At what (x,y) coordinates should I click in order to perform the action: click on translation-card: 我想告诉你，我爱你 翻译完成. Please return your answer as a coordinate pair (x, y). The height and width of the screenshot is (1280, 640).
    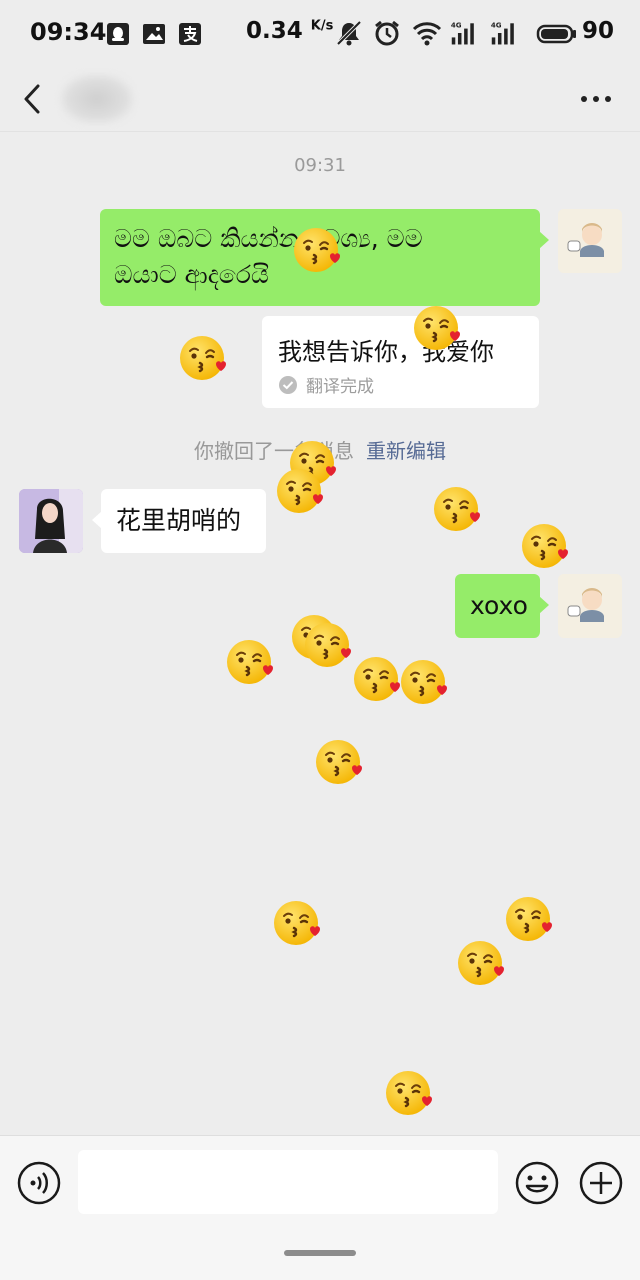
    Looking at the image, I should click on (400, 362).